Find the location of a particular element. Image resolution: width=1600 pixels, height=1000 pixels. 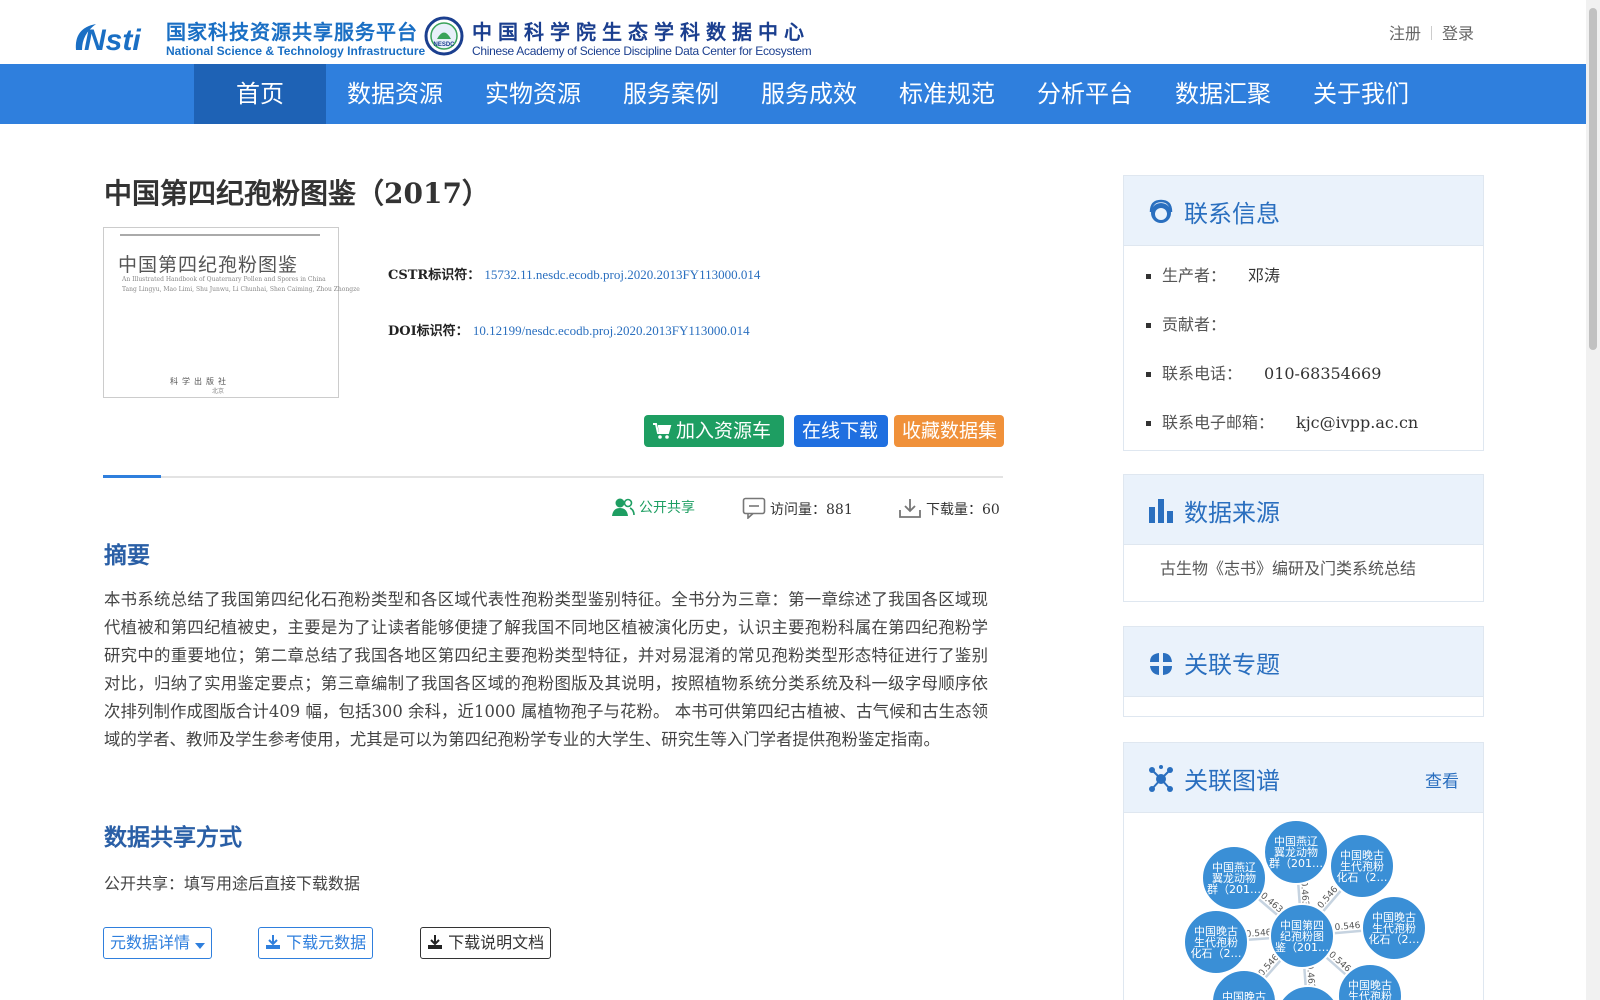

caret-down-icon is located at coordinates (200, 946).